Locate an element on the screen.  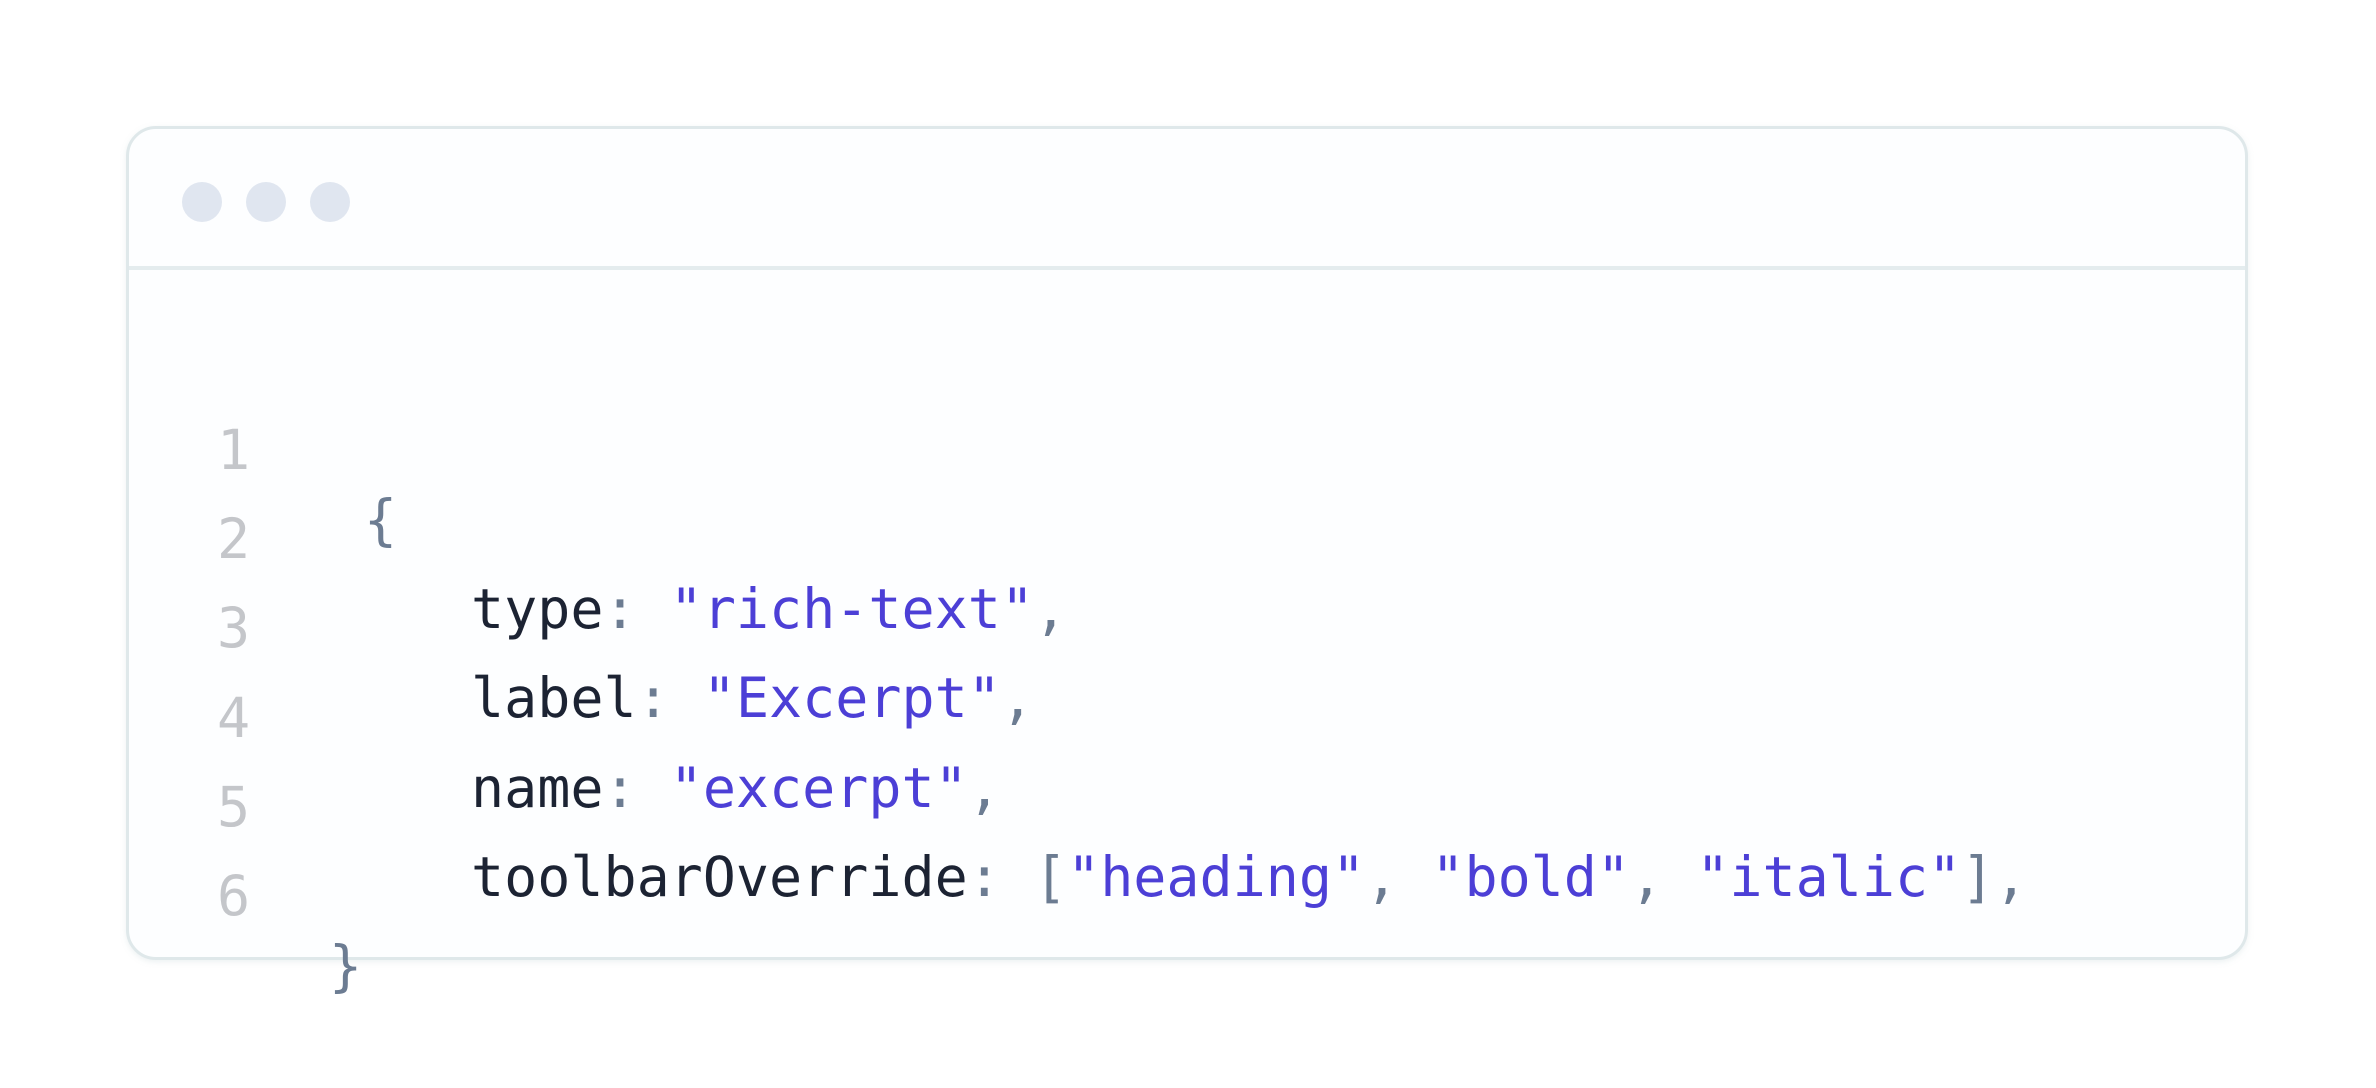
array-item: "heading" is located at coordinates (1216, 877).